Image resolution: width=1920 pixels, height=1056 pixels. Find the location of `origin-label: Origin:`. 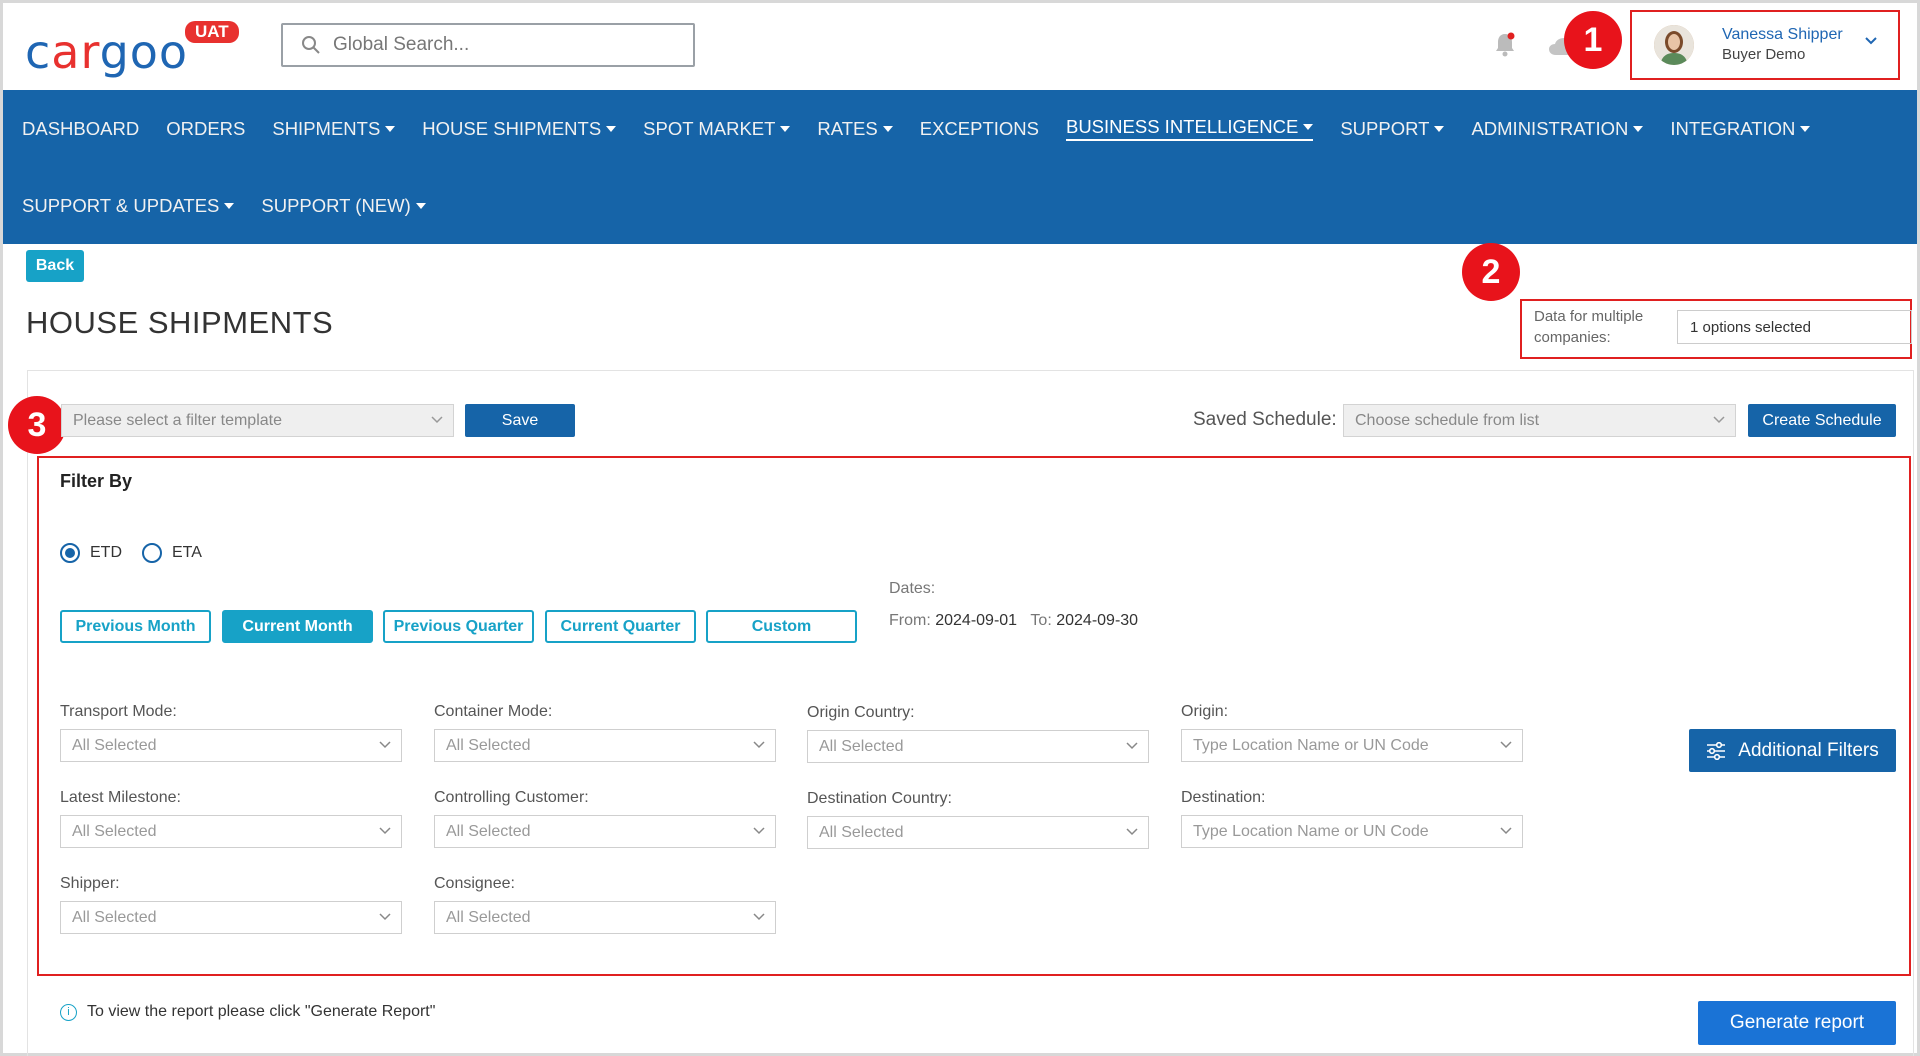

origin-label: Origin: is located at coordinates (1205, 711).